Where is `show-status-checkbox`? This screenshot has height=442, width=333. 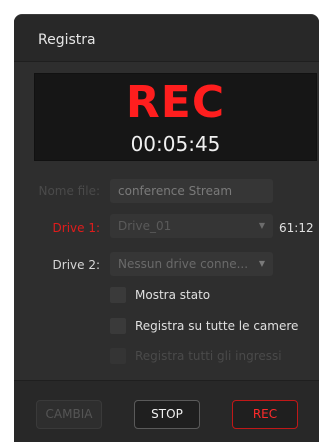 show-status-checkbox is located at coordinates (118, 295).